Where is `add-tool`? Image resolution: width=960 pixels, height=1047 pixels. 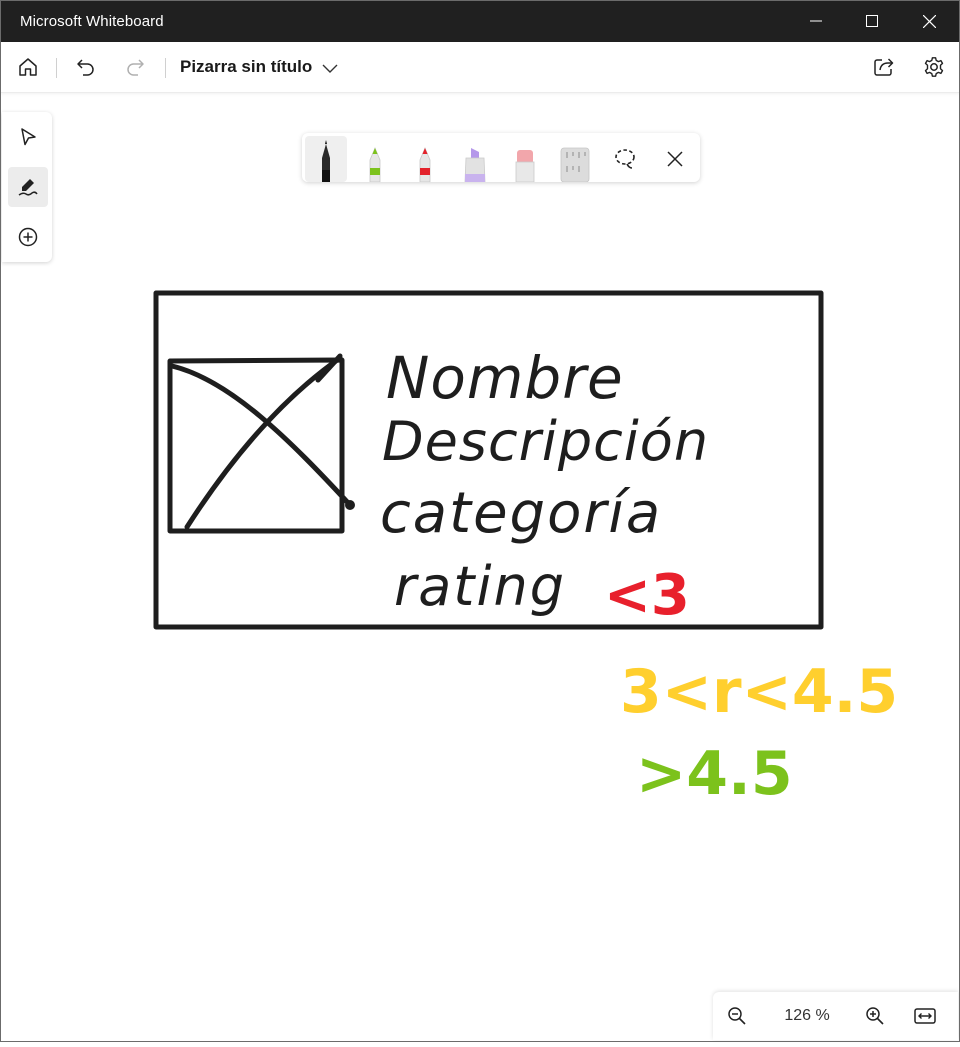 add-tool is located at coordinates (28, 237).